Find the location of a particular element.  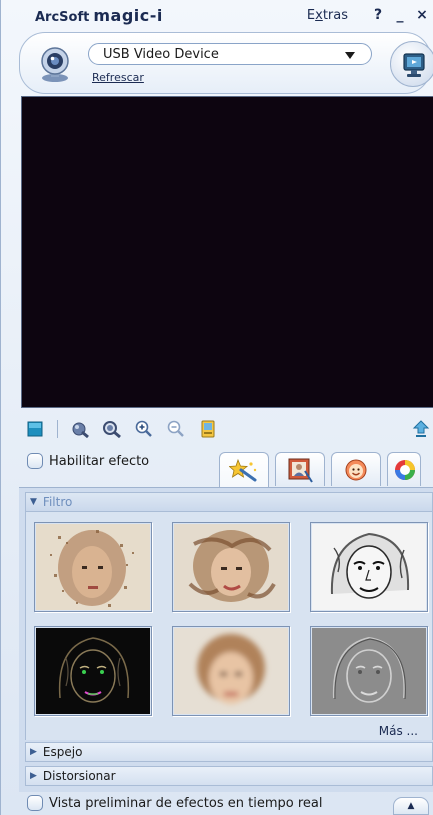

color-wheel-icon is located at coordinates (405, 469).